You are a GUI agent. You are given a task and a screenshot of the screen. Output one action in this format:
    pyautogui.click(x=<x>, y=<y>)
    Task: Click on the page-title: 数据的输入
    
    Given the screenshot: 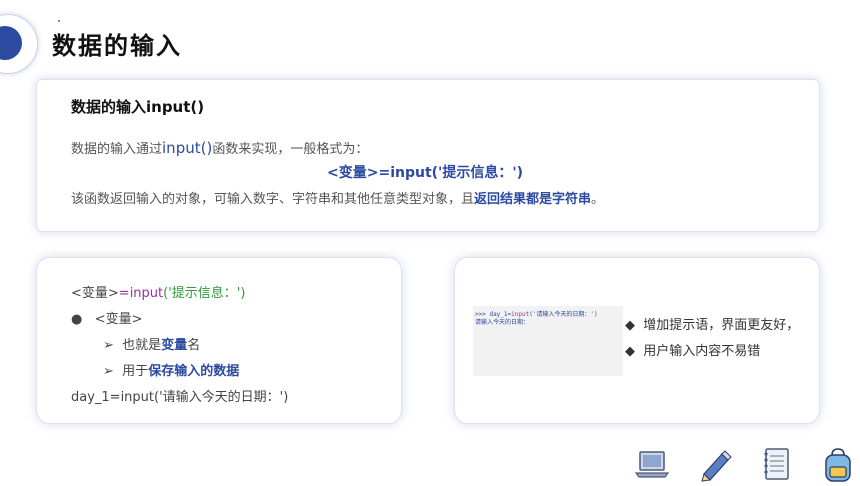 What is the action you would take?
    pyautogui.click(x=117, y=46)
    